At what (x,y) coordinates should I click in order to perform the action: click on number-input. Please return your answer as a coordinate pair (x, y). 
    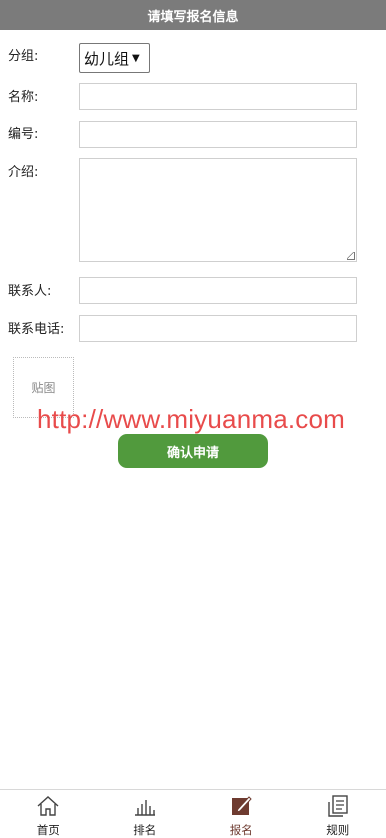
    Looking at the image, I should click on (218, 134).